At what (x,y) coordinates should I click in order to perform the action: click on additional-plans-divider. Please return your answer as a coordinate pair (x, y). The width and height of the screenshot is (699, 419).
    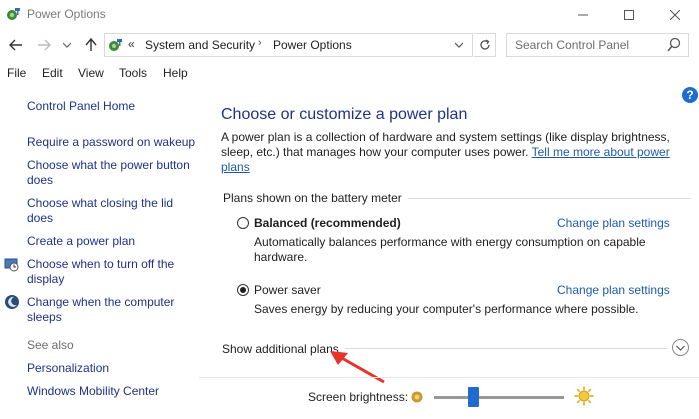
    Looking at the image, I should click on (506, 348).